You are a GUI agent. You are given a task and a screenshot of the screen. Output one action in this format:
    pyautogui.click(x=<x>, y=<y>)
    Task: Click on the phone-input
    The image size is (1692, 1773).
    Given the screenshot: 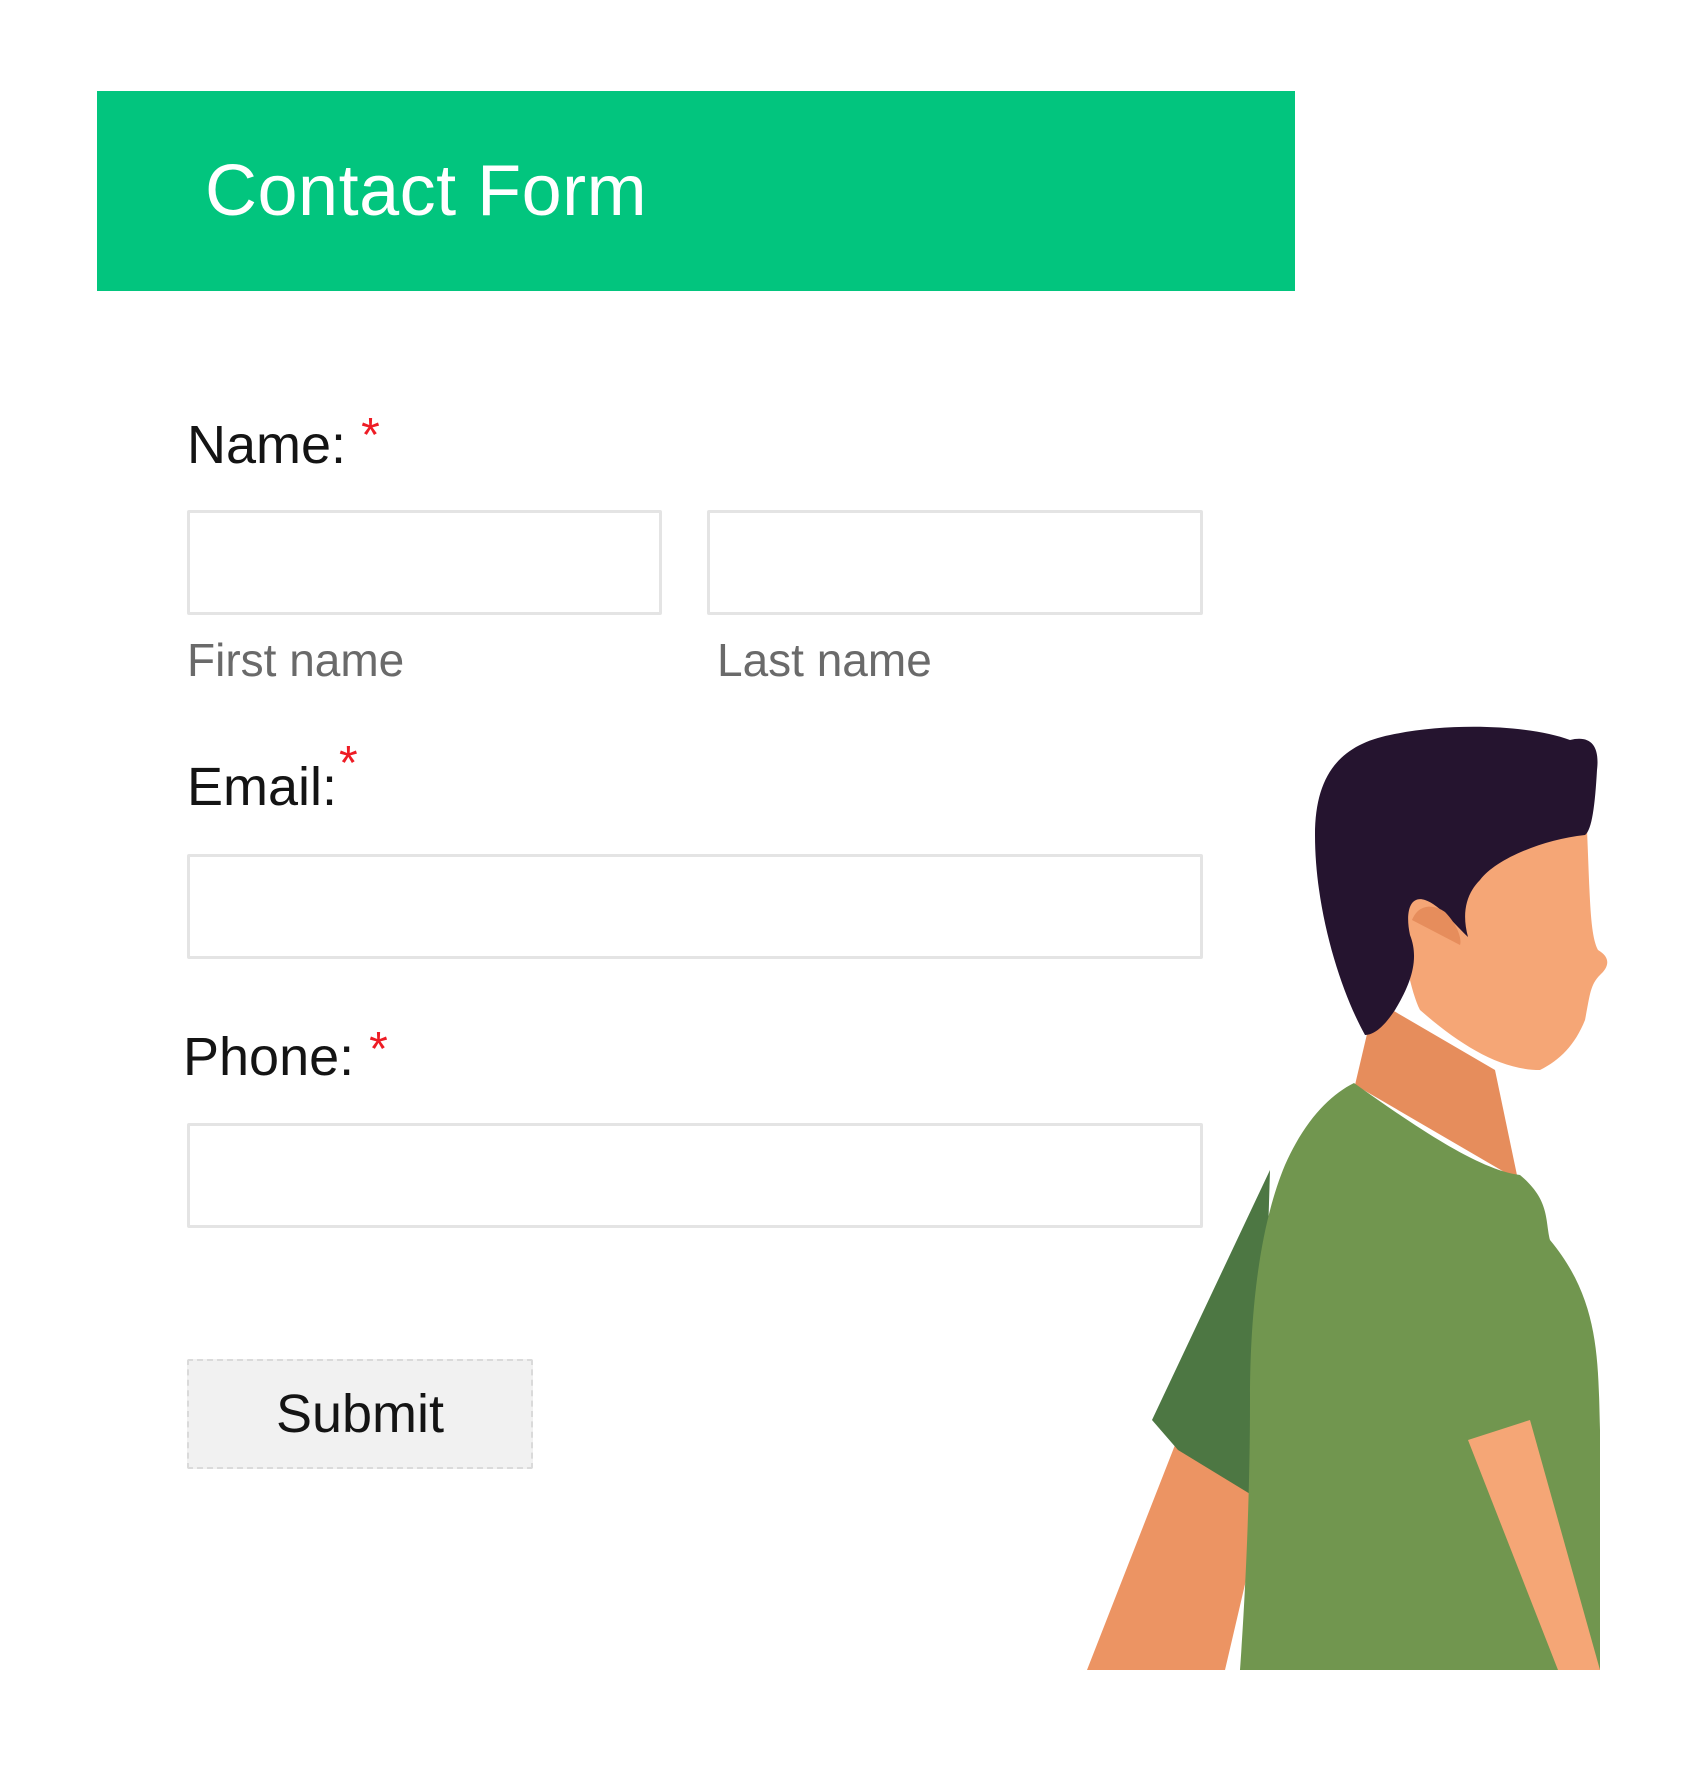 What is the action you would take?
    pyautogui.click(x=695, y=1175)
    